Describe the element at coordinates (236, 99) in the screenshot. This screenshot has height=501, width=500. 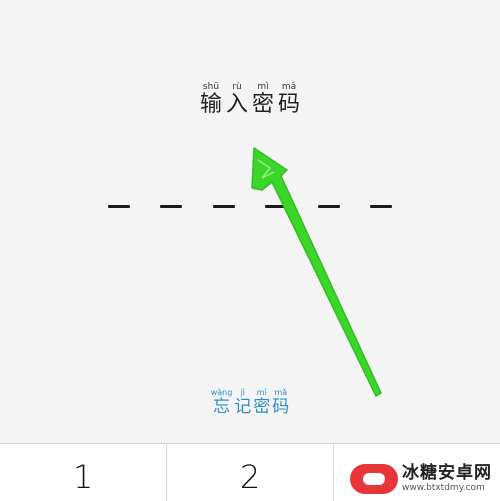
I see `title-char: 入rù` at that location.